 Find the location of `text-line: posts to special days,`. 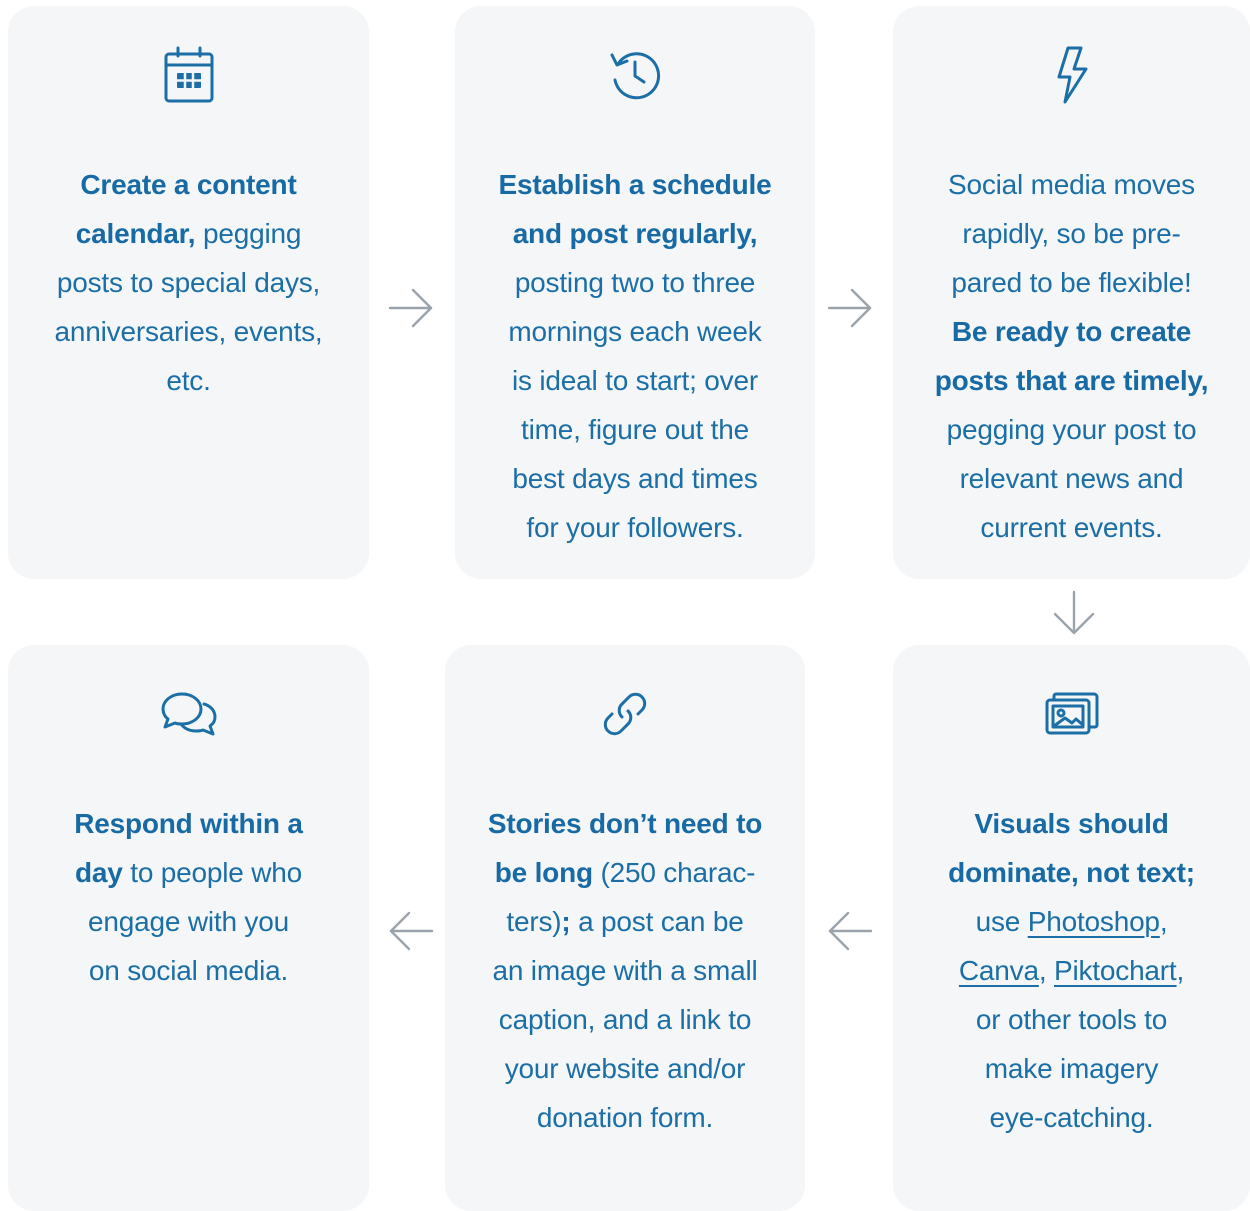

text-line: posts to special days, is located at coordinates (188, 282).